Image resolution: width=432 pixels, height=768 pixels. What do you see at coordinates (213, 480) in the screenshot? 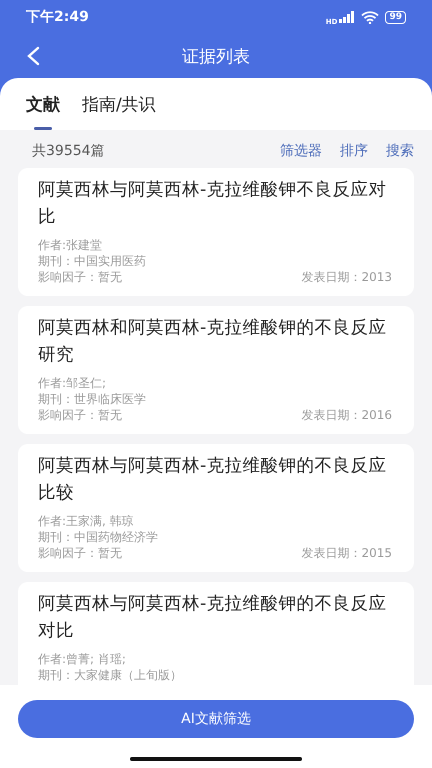
I see `article-title: 阿莫西林与阿莫西林-克拉维酸钾的不良反应比较` at bounding box center [213, 480].